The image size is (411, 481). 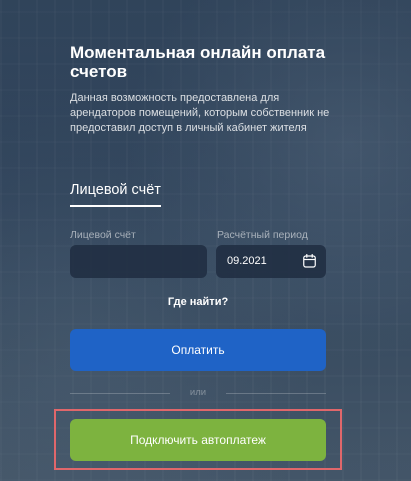 What do you see at coordinates (276, 393) in the screenshot?
I see `divider-line-right` at bounding box center [276, 393].